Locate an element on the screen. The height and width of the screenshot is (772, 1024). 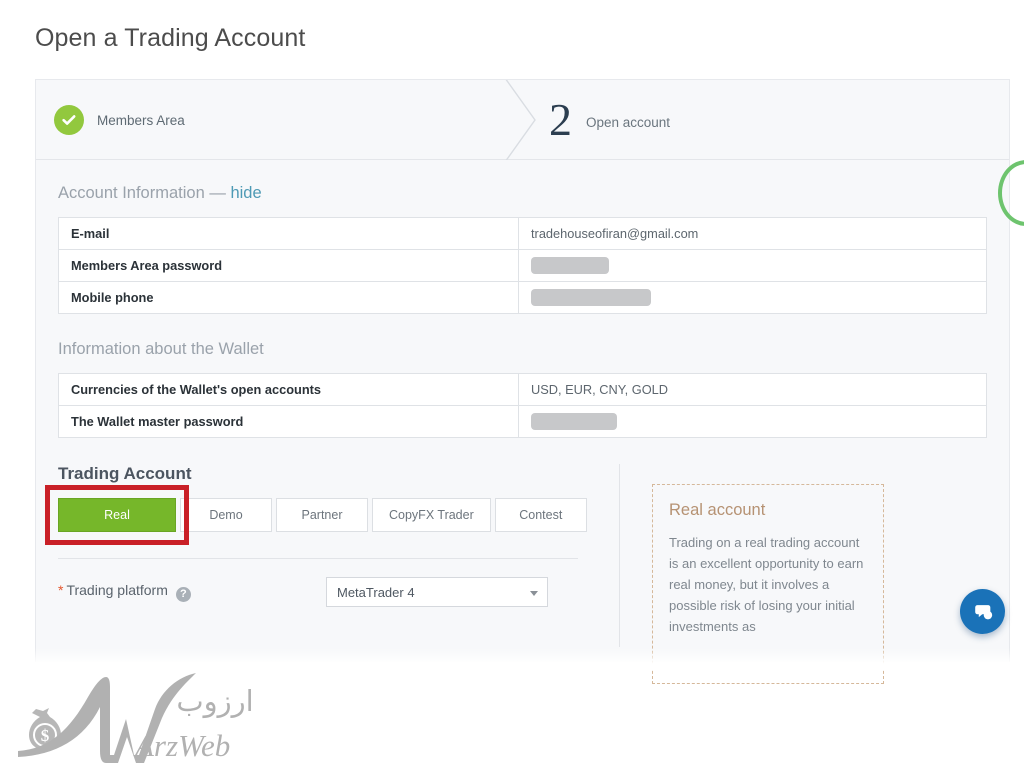
step-open-account: 2 Open account is located at coordinates (609, 120).